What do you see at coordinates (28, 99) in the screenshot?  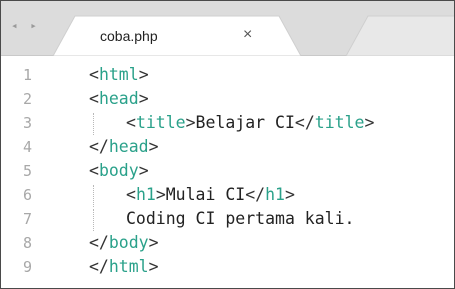 I see `line-number: 2` at bounding box center [28, 99].